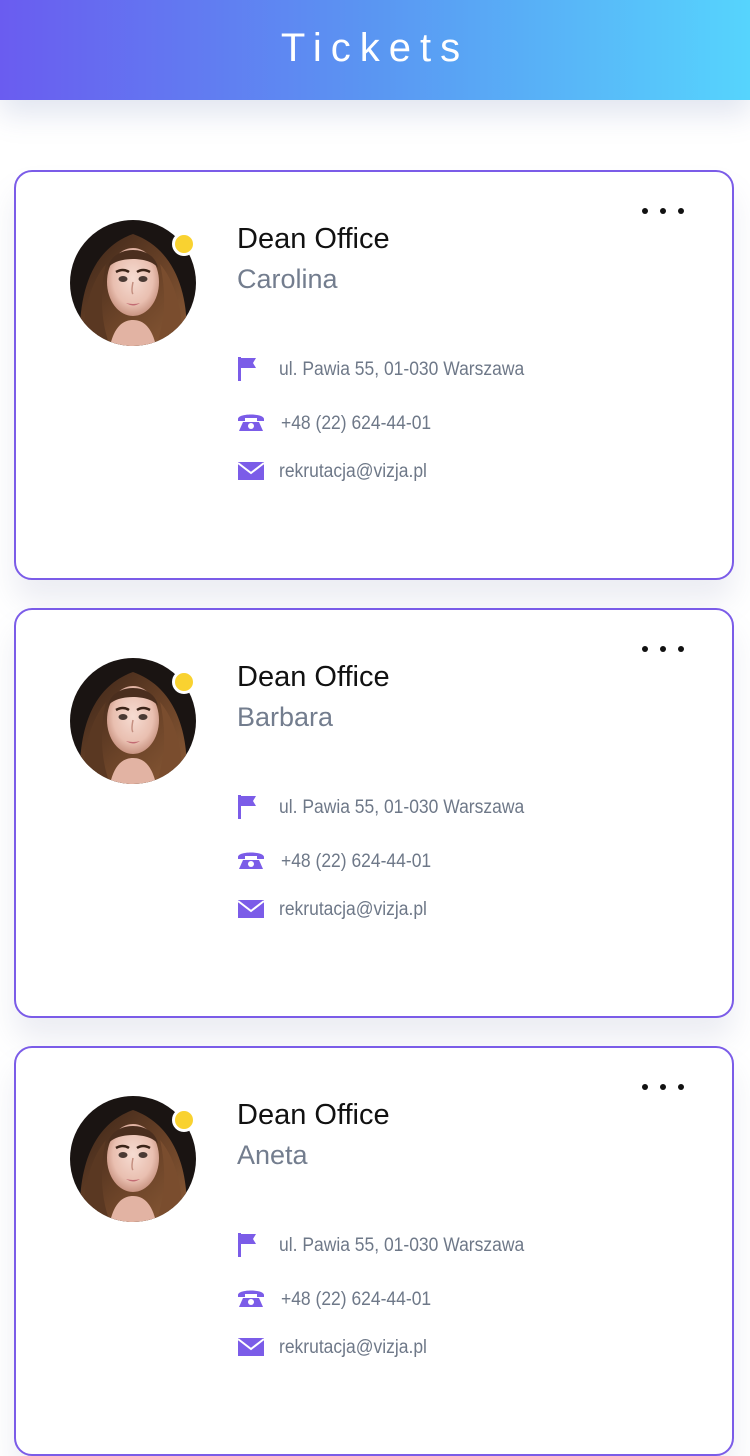  Describe the element at coordinates (287, 279) in the screenshot. I see `contact-name: Carolina` at that location.